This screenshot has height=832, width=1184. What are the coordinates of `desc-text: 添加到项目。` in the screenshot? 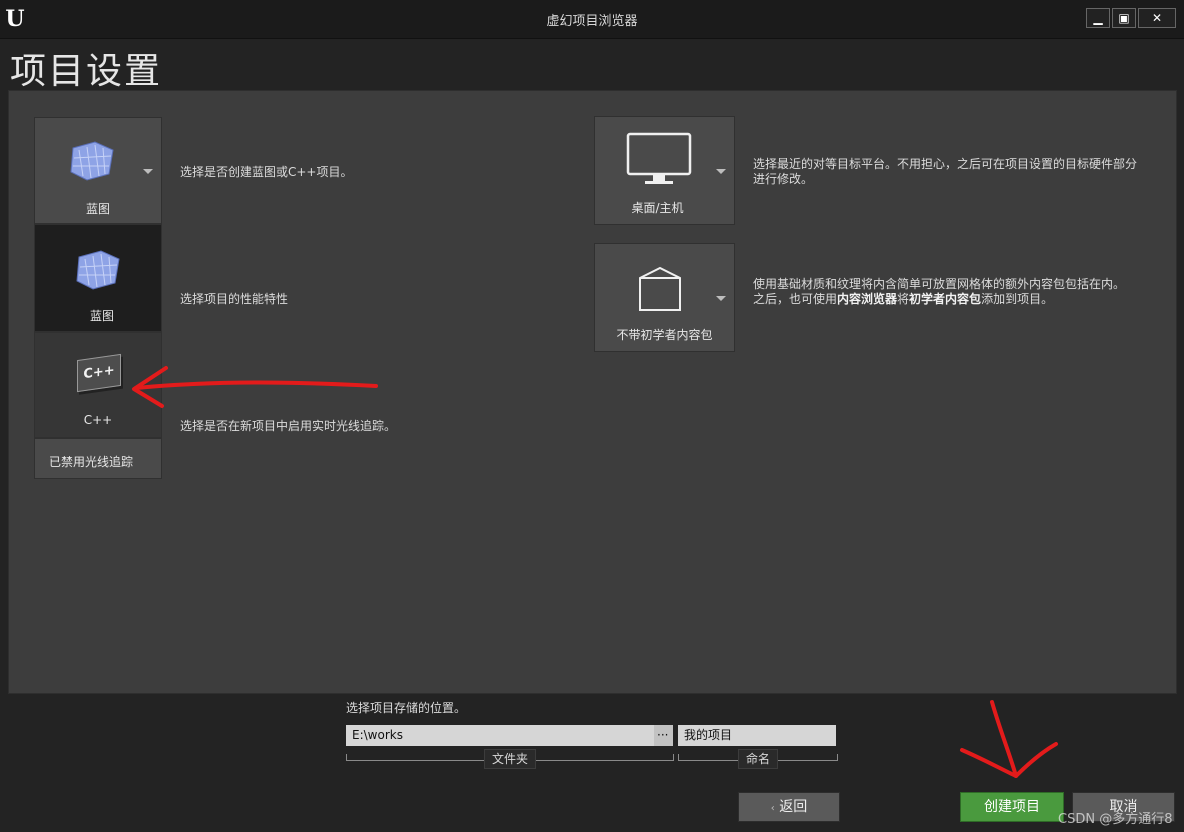 It's located at (1017, 299).